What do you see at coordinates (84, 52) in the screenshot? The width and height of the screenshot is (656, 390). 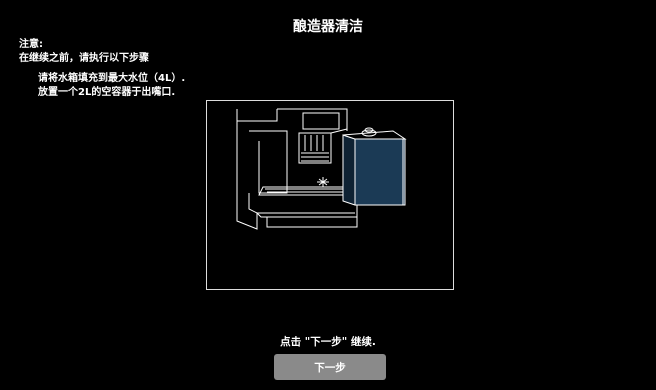 I see `notice-block: 注意: 在继续之前，请执行以下步骤` at bounding box center [84, 52].